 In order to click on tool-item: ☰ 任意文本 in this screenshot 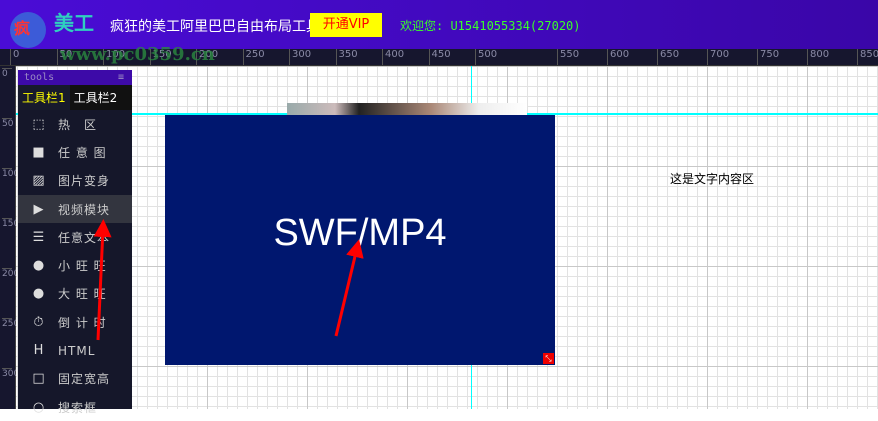, I will do `click(75, 237)`.